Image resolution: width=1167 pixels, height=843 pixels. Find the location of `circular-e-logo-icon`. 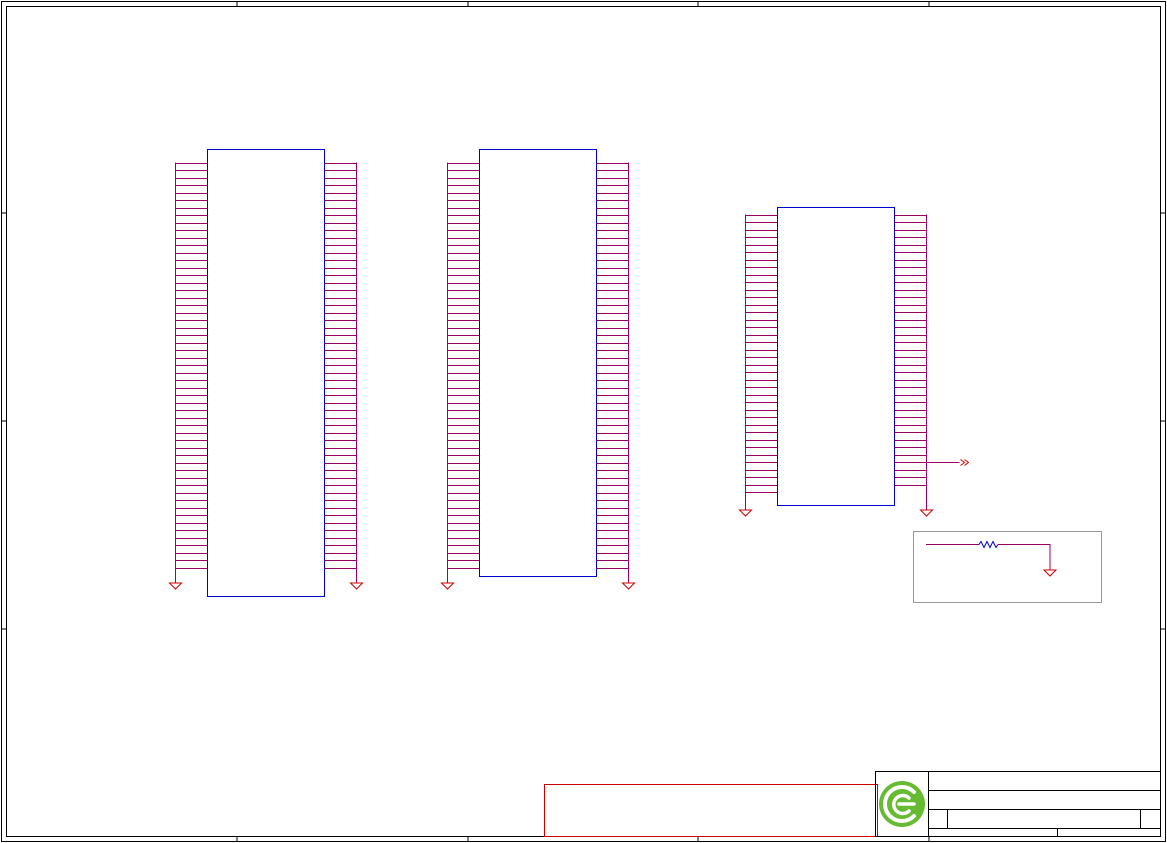

circular-e-logo-icon is located at coordinates (902, 804).